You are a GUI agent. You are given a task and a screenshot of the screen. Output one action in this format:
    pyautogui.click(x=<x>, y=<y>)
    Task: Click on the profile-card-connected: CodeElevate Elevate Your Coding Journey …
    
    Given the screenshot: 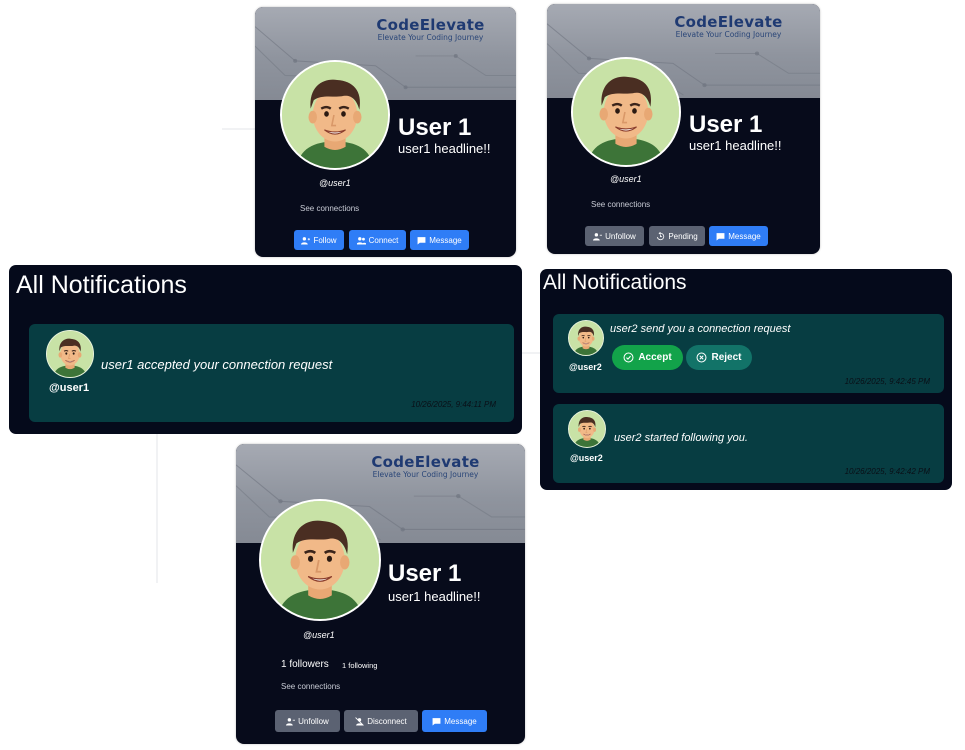 What is the action you would take?
    pyautogui.click(x=380, y=594)
    